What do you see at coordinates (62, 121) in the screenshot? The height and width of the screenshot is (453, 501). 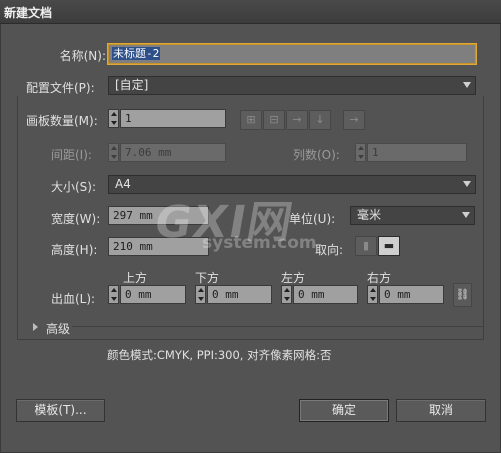 I see `artboards-label: 画板数量(M):` at bounding box center [62, 121].